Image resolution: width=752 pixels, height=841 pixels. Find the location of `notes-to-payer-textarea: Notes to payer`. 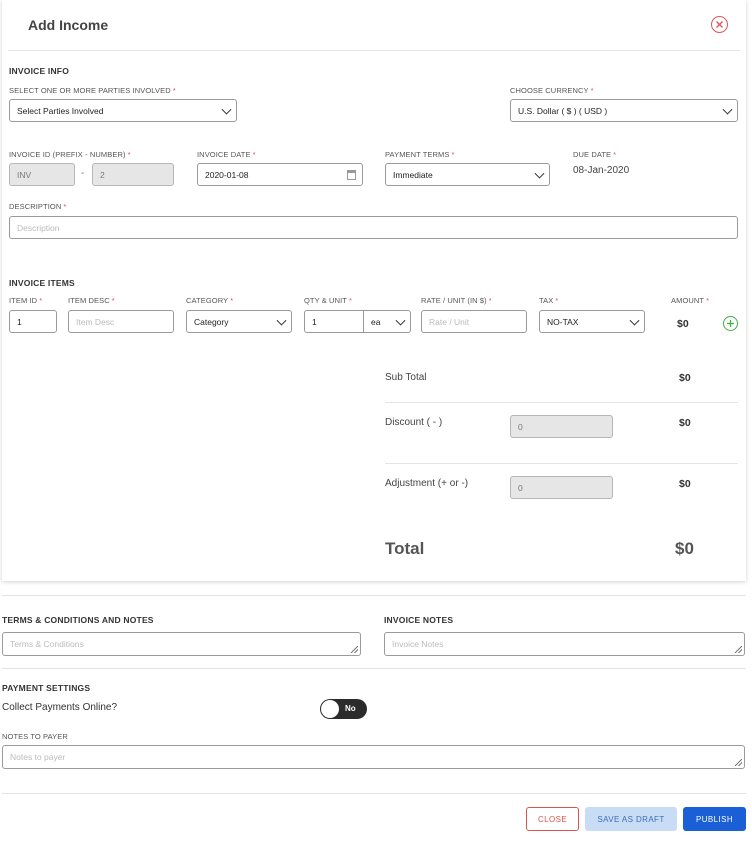

notes-to-payer-textarea: Notes to payer is located at coordinates (373, 757).